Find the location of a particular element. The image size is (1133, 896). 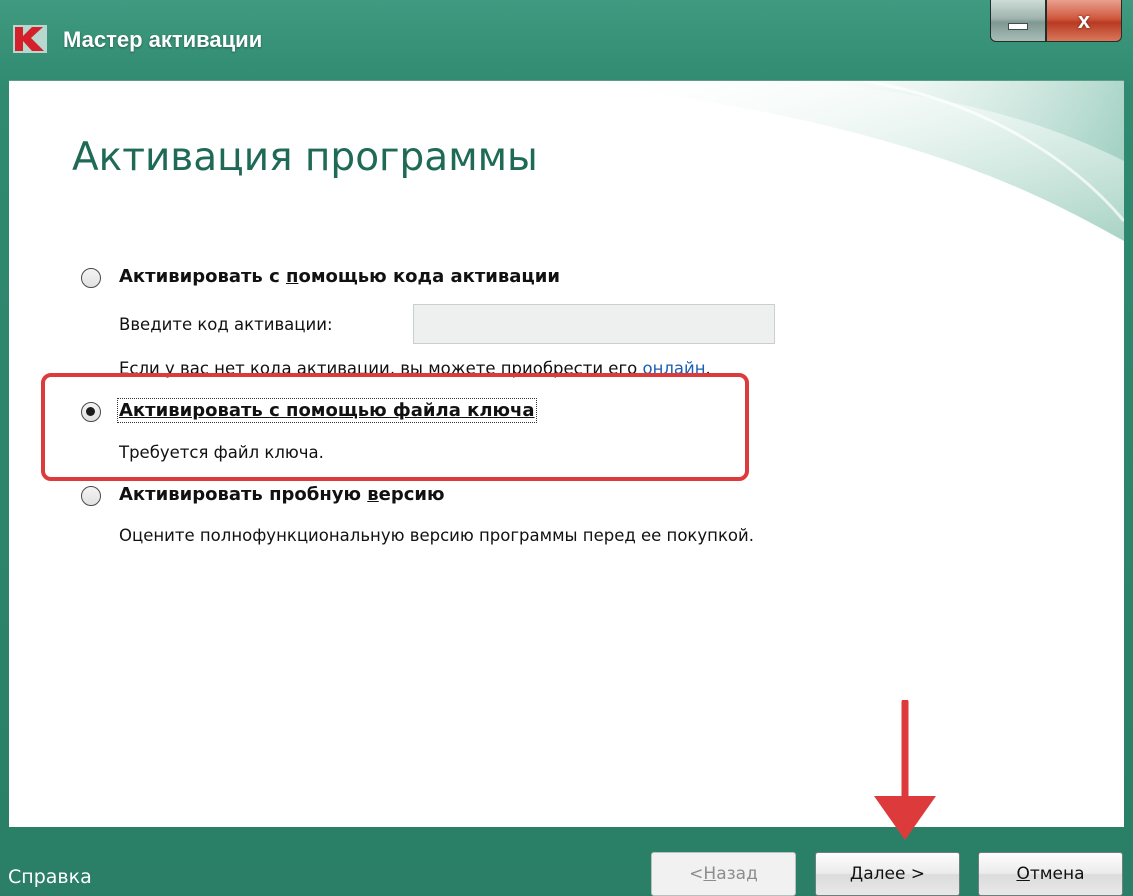

activation-code-label: Введите код активации: is located at coordinates (226, 324).